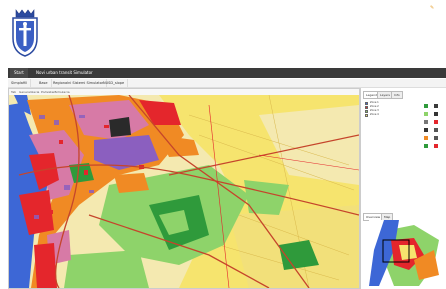  Describe the element at coordinates (436, 122) in the screenshot. I see `select-icon` at that location.